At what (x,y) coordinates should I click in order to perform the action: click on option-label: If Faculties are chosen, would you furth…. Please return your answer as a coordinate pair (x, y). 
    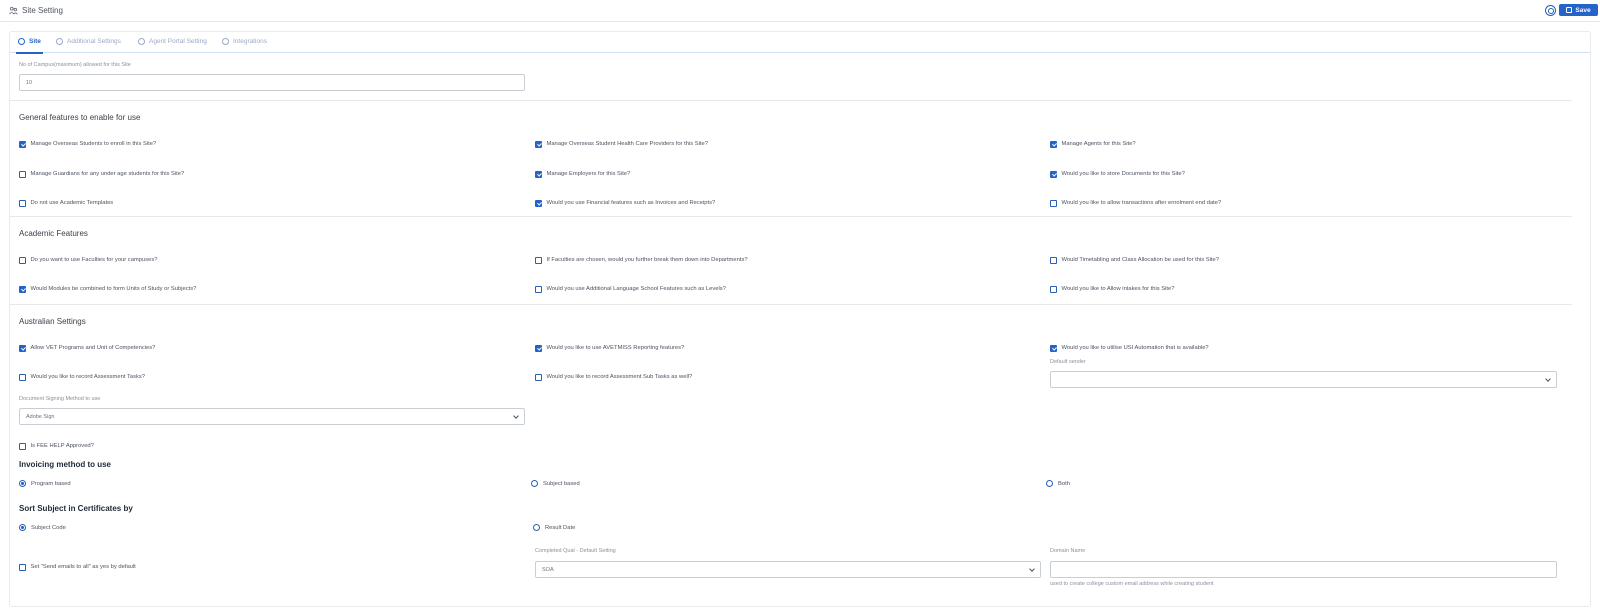
    Looking at the image, I should click on (647, 260).